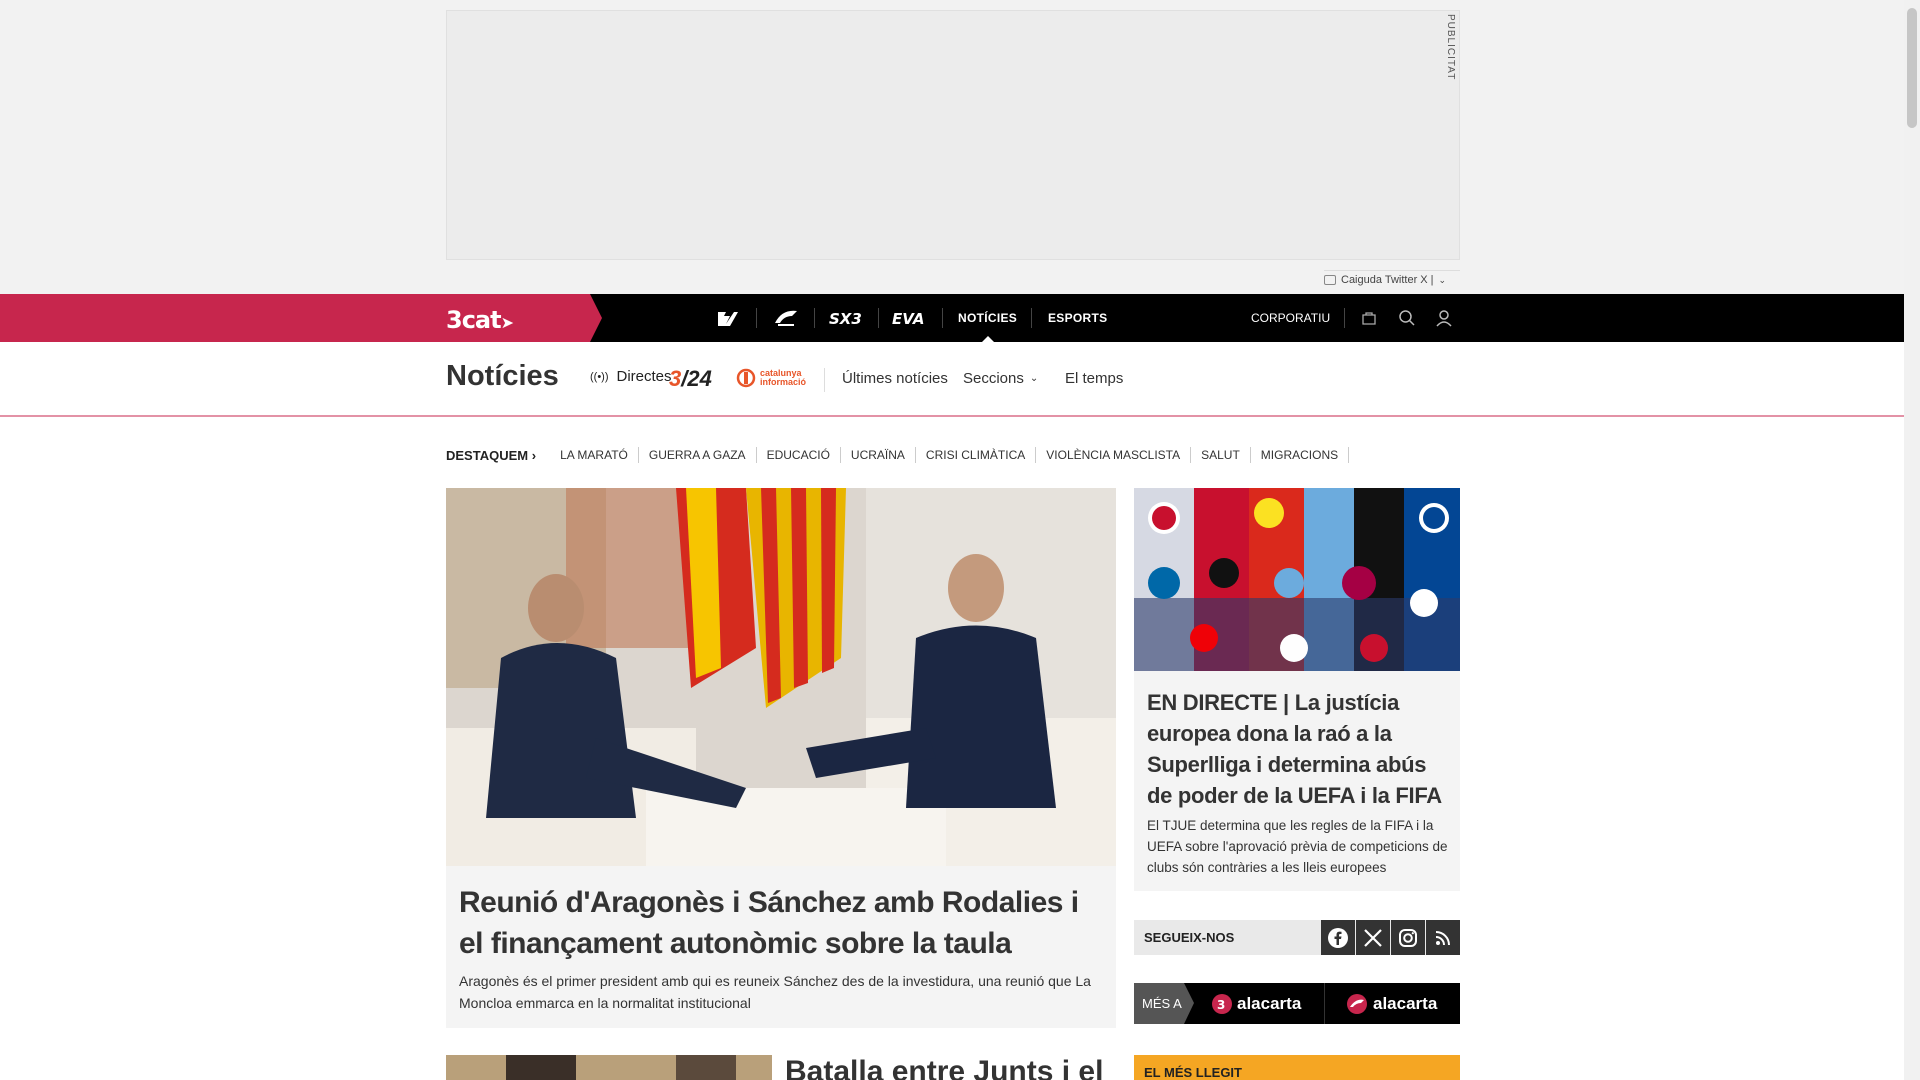 This screenshot has width=1920, height=1080. I want to click on user-icon, so click(1444, 318).